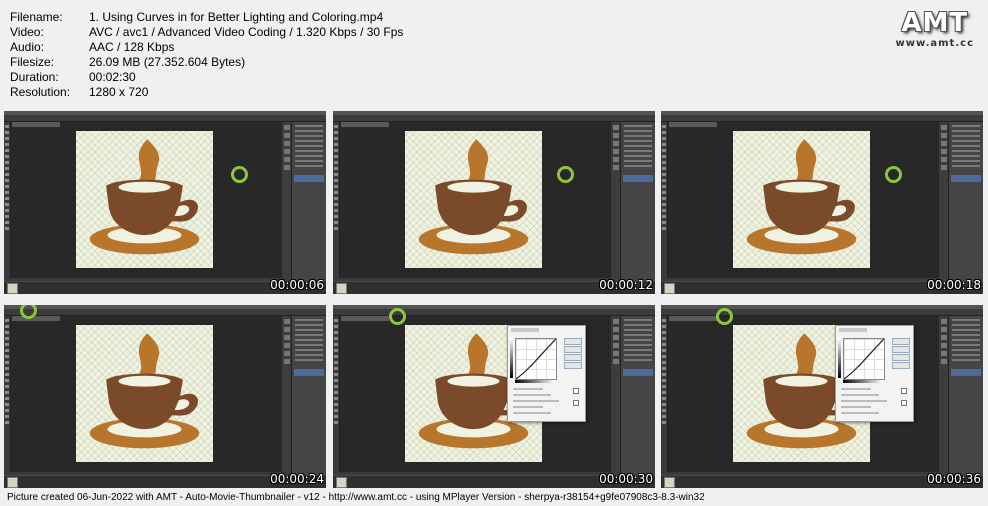  What do you see at coordinates (206, 77) in the screenshot?
I see `info-row-duration: Duration: 00:02:30` at bounding box center [206, 77].